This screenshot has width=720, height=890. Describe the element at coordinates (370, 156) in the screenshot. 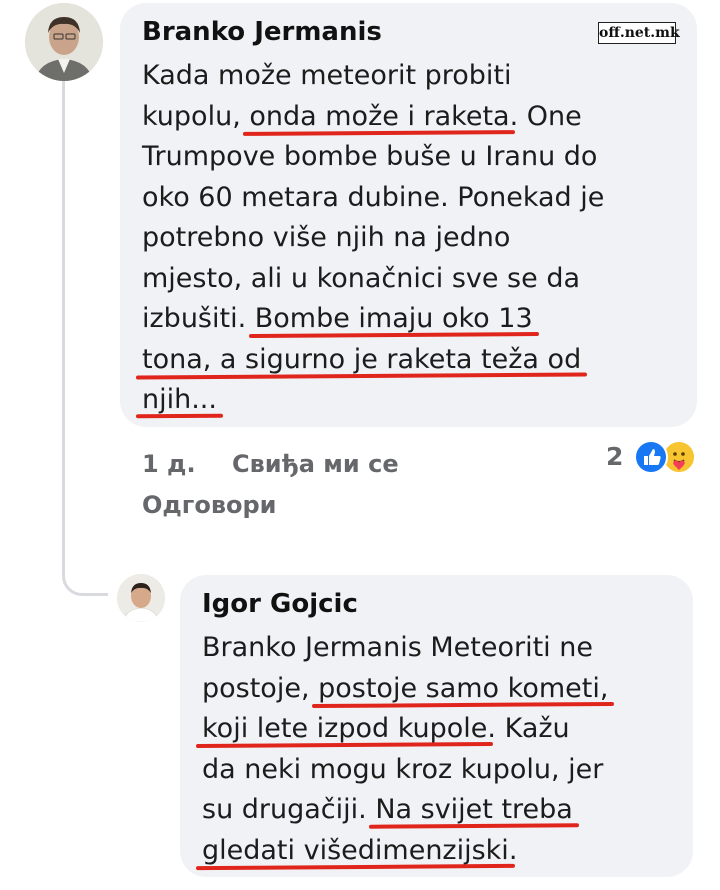

I see `comment-text-segment: Trumpove bombe buše u Iranu do` at that location.